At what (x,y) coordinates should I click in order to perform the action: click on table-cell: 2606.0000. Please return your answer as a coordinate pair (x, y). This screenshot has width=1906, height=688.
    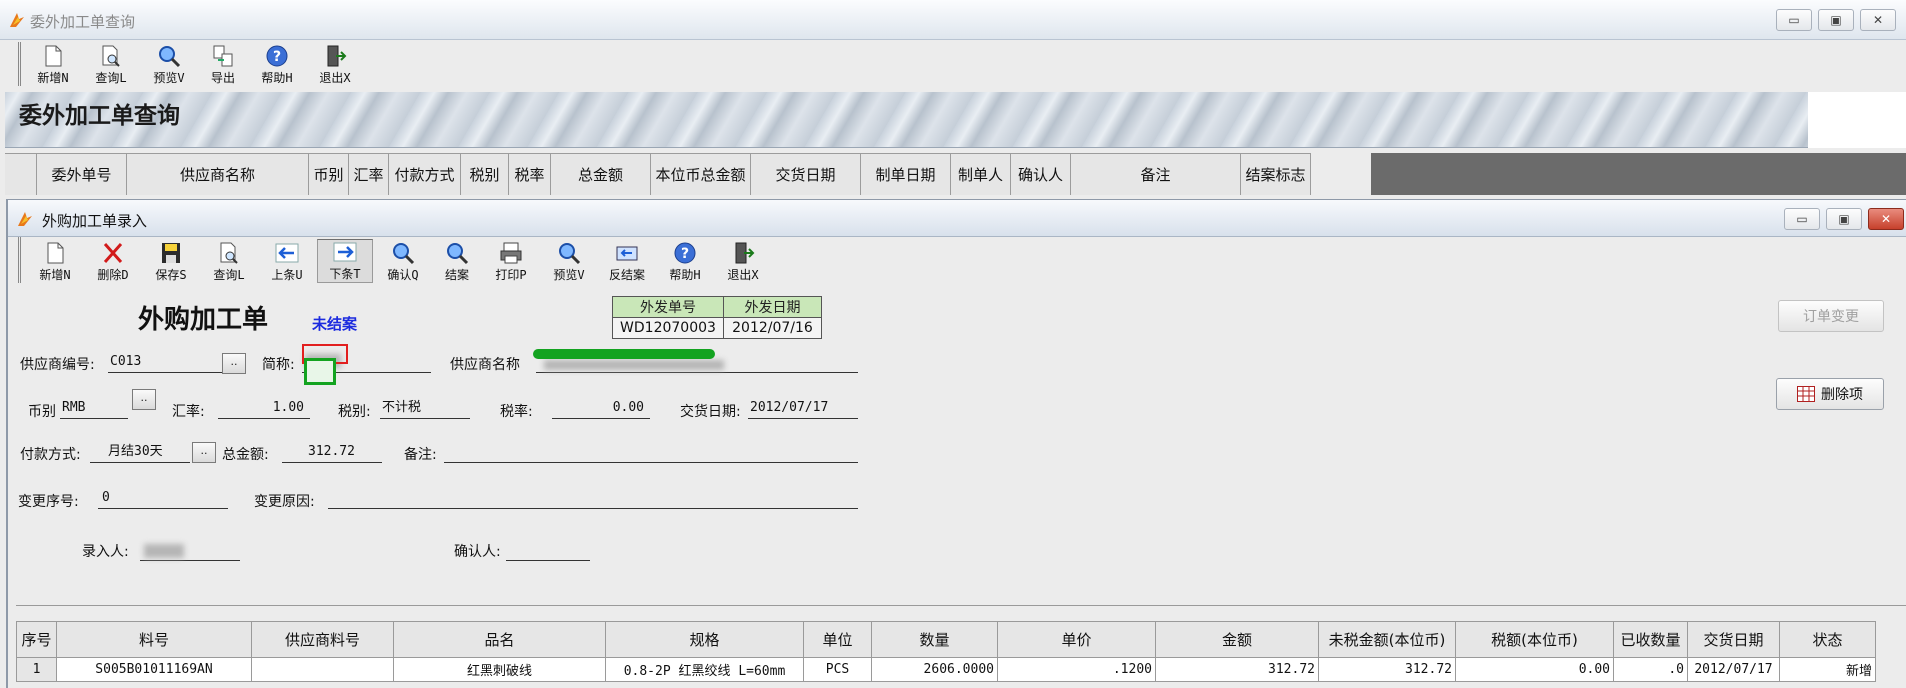
    Looking at the image, I should click on (934, 669).